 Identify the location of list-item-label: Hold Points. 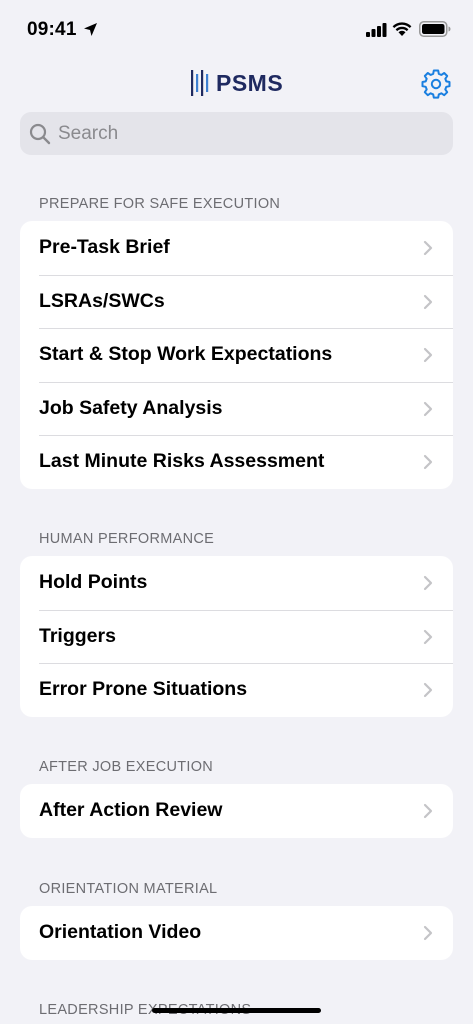
(93, 582).